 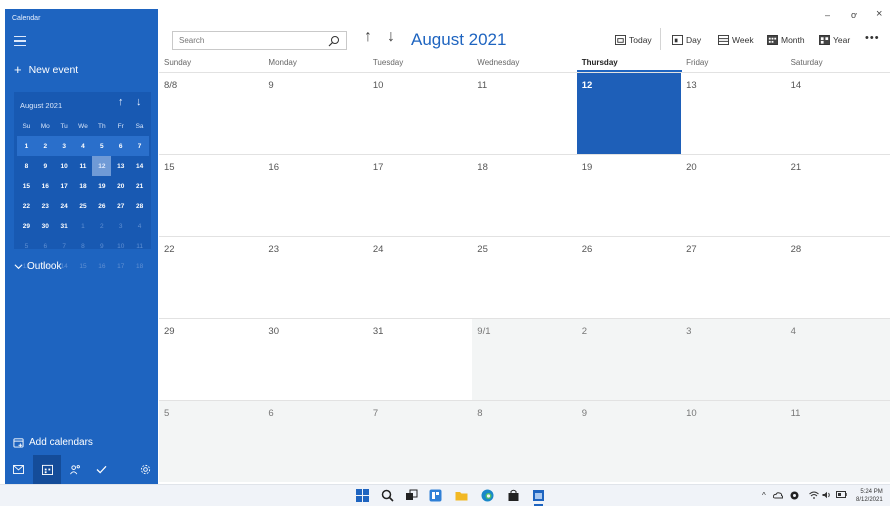 I want to click on mini-calendar-day: 21, so click(x=139, y=186).